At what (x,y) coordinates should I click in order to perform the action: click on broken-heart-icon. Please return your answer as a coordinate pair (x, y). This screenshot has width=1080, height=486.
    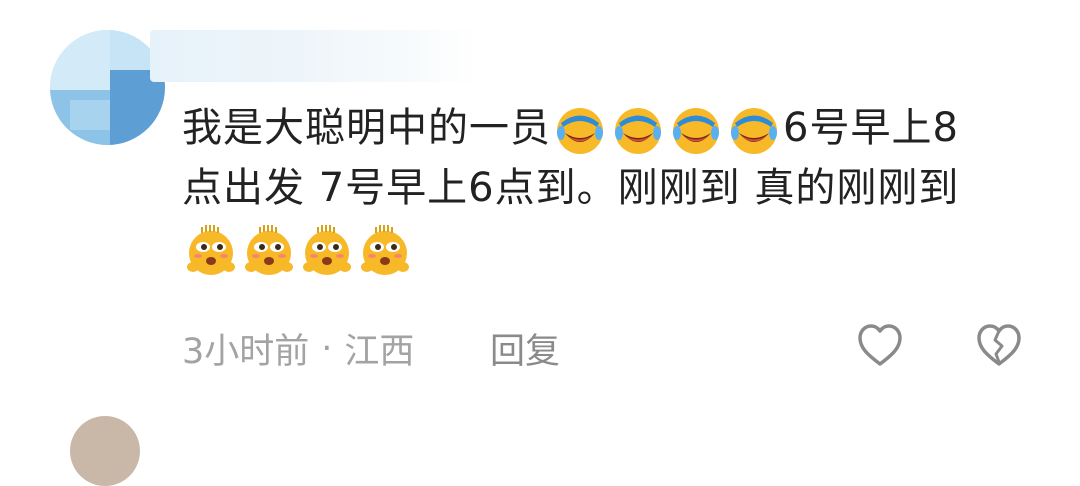
    Looking at the image, I should click on (999, 345).